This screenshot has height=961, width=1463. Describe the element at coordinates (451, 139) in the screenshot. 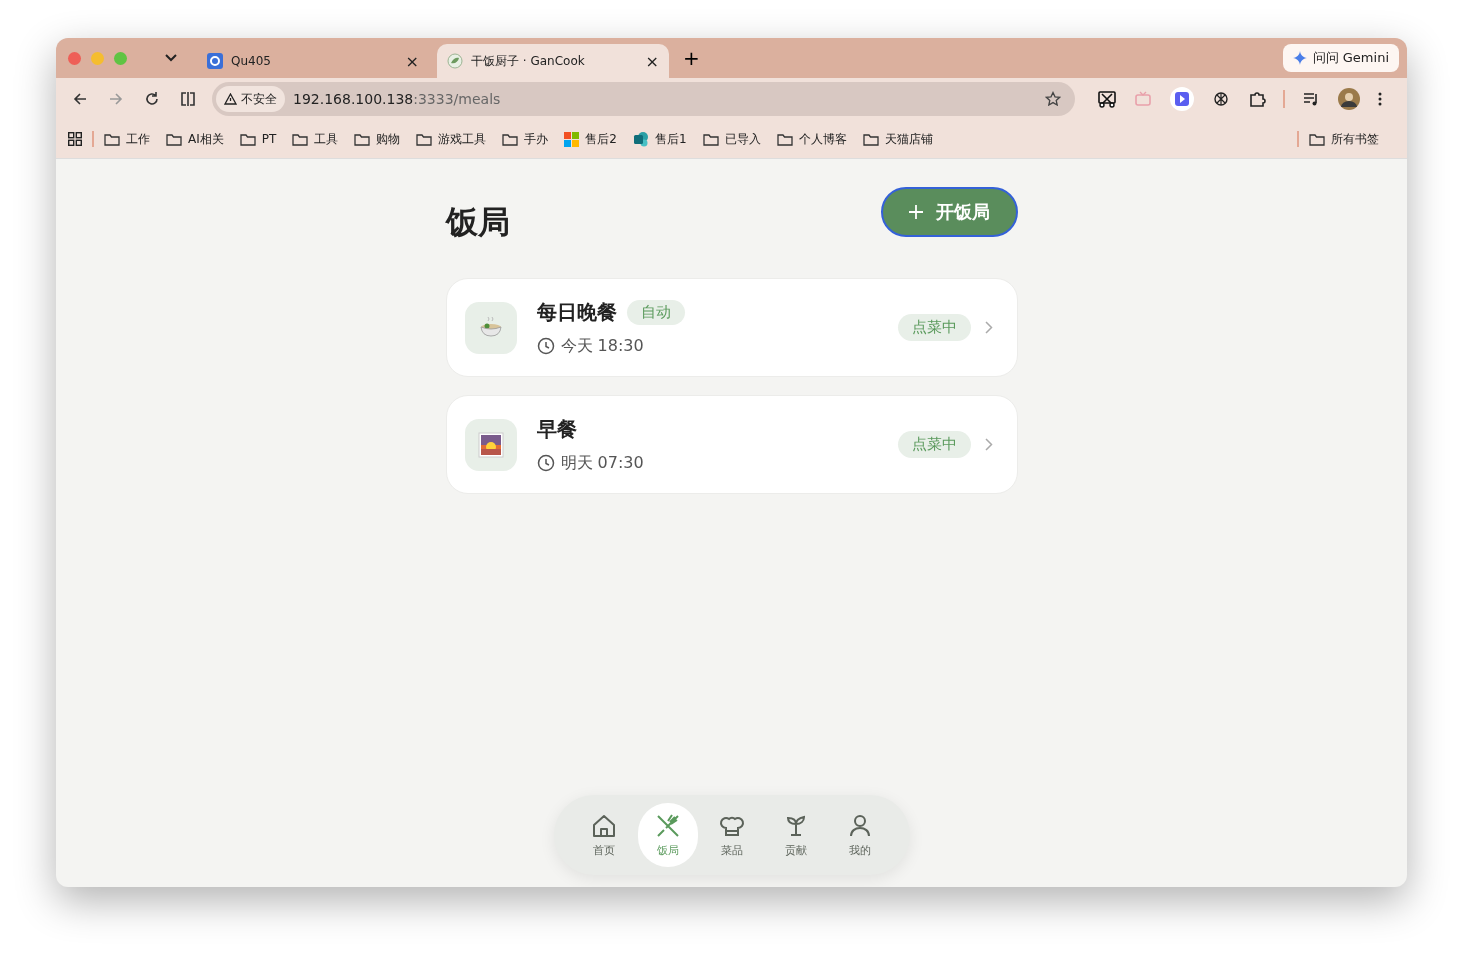

I see `bookmark: 游戏工具` at that location.